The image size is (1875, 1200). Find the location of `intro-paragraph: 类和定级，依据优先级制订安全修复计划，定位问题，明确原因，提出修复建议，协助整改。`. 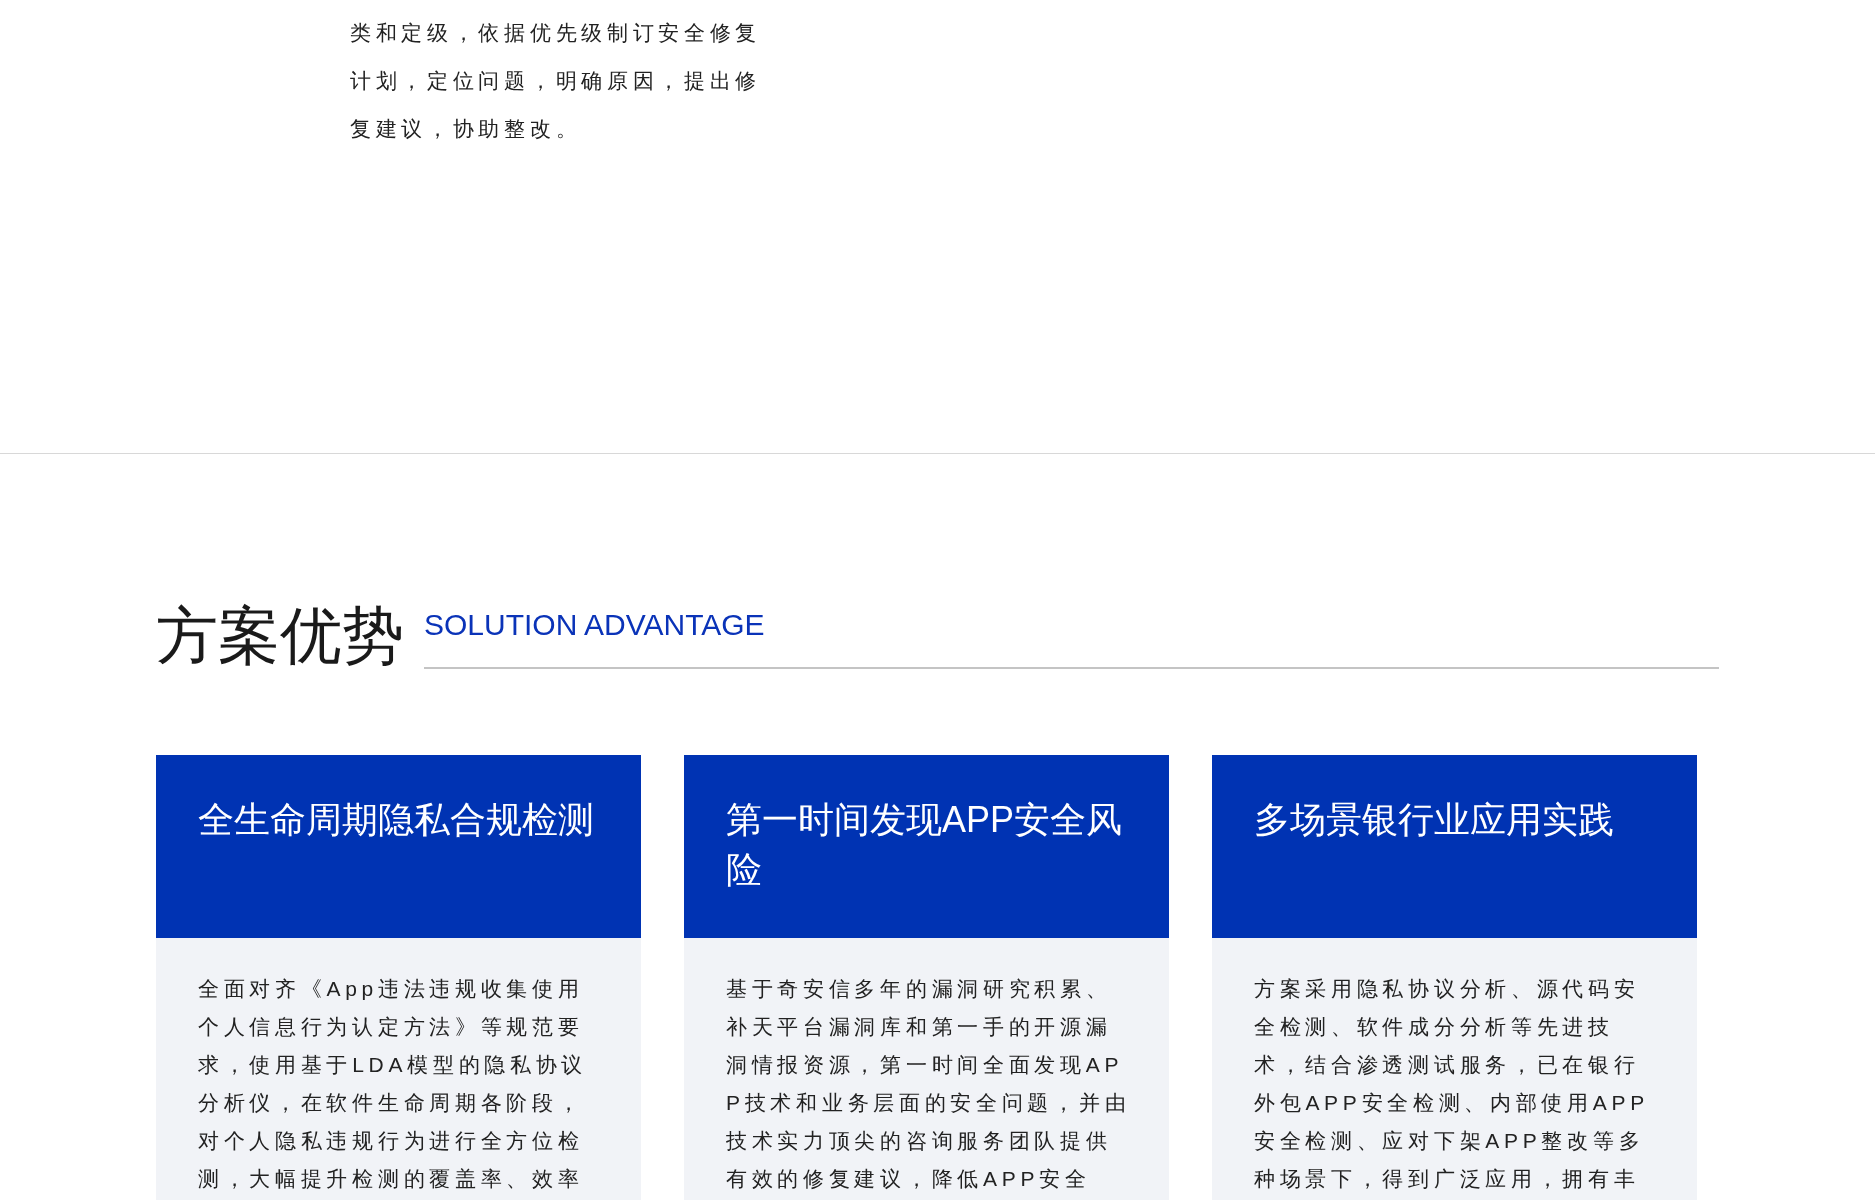

intro-paragraph: 类和定级，依据优先级制订安全修复计划，定位问题，明确原因，提出修复建议，协助整改。 is located at coordinates (556, 81).